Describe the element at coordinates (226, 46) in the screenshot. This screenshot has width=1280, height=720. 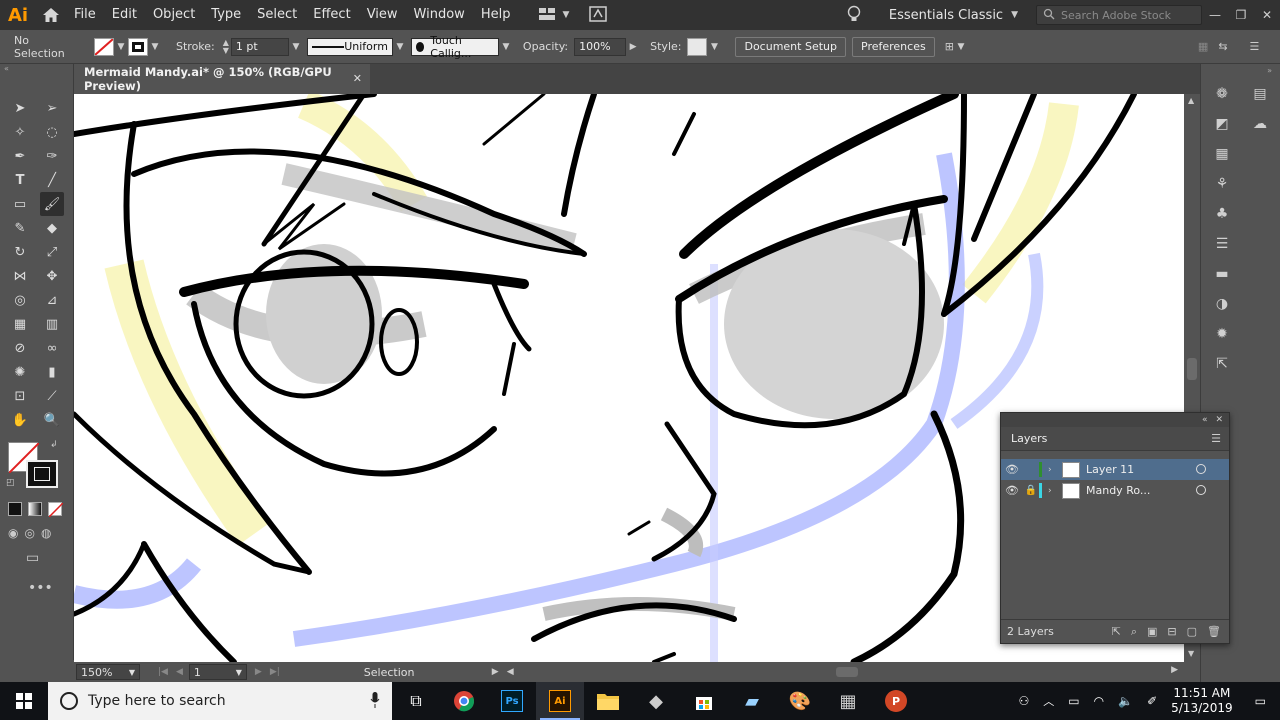
I see `stroke-stepper: ▲ ▼` at that location.